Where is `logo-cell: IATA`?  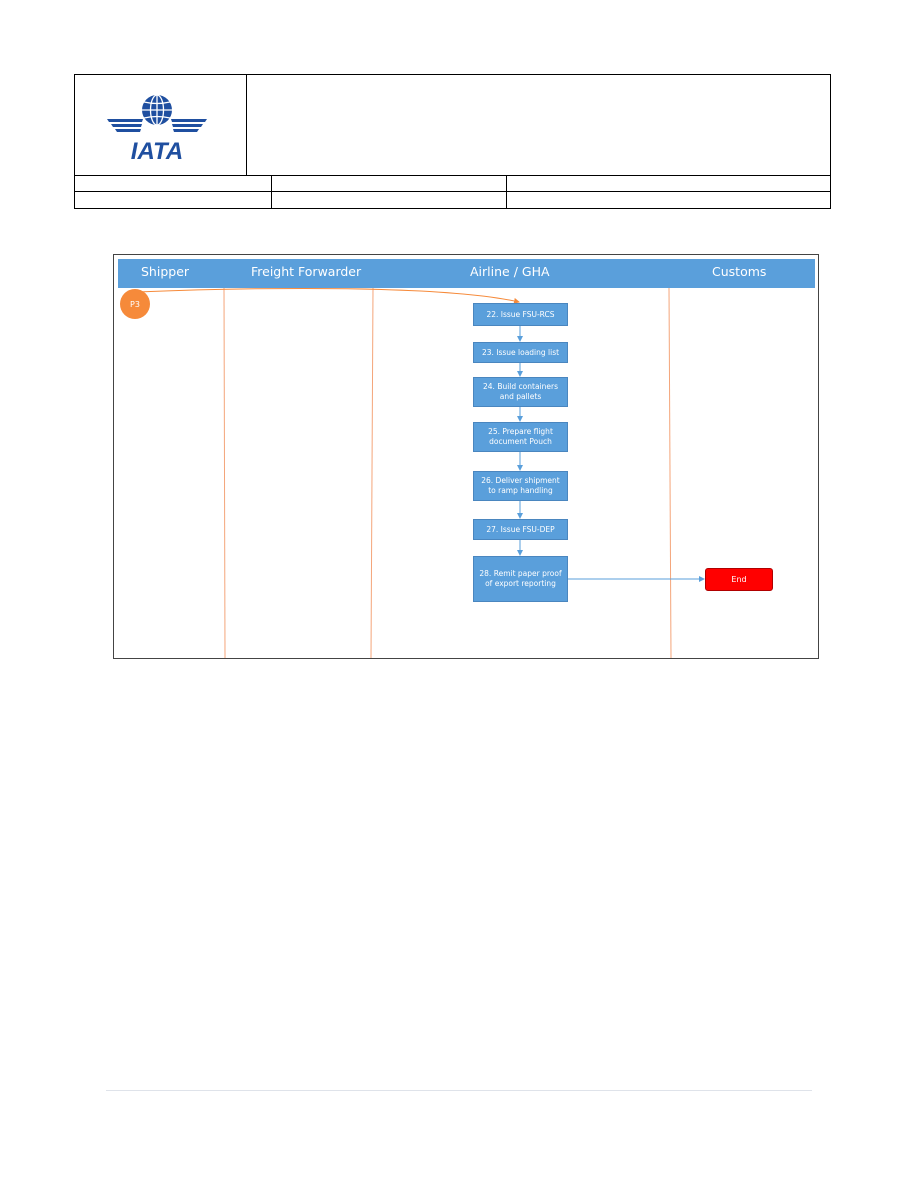
logo-cell: IATA is located at coordinates (160, 125).